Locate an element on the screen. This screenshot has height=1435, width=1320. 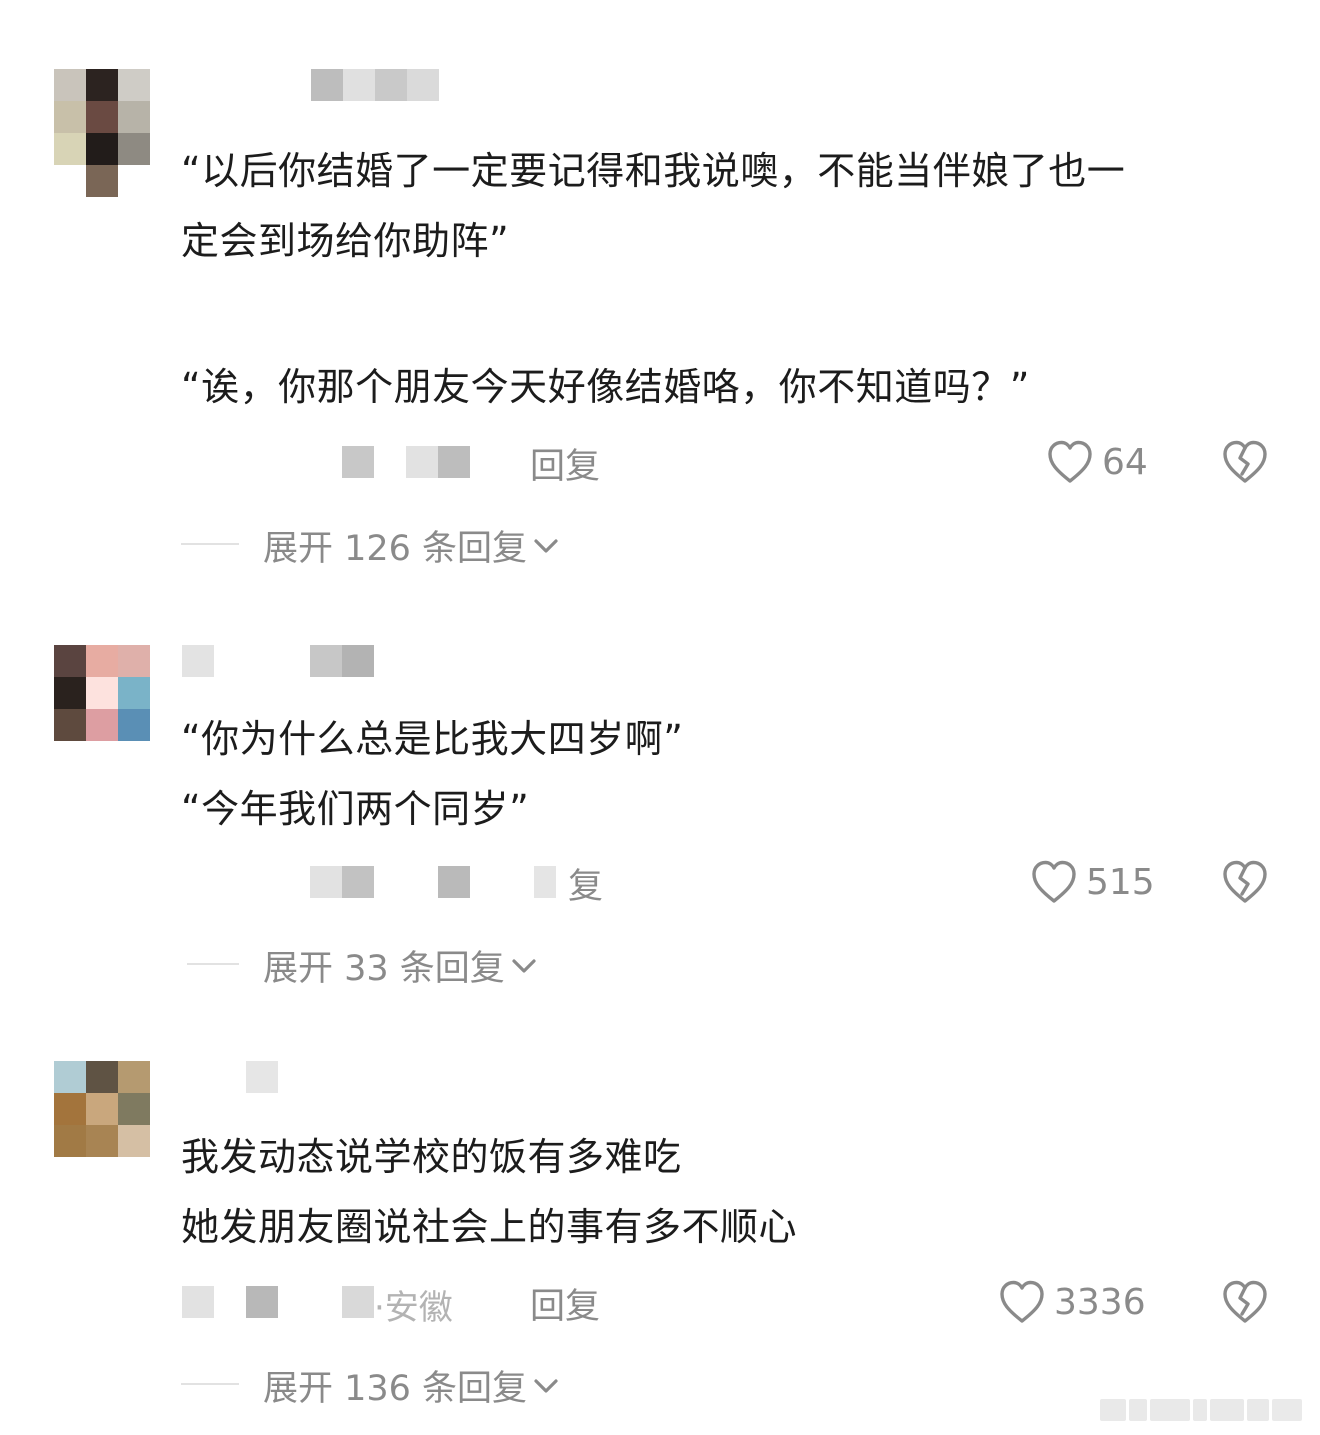
comment-meta: ·安徽 回复 3336 is located at coordinates (660, 1302).